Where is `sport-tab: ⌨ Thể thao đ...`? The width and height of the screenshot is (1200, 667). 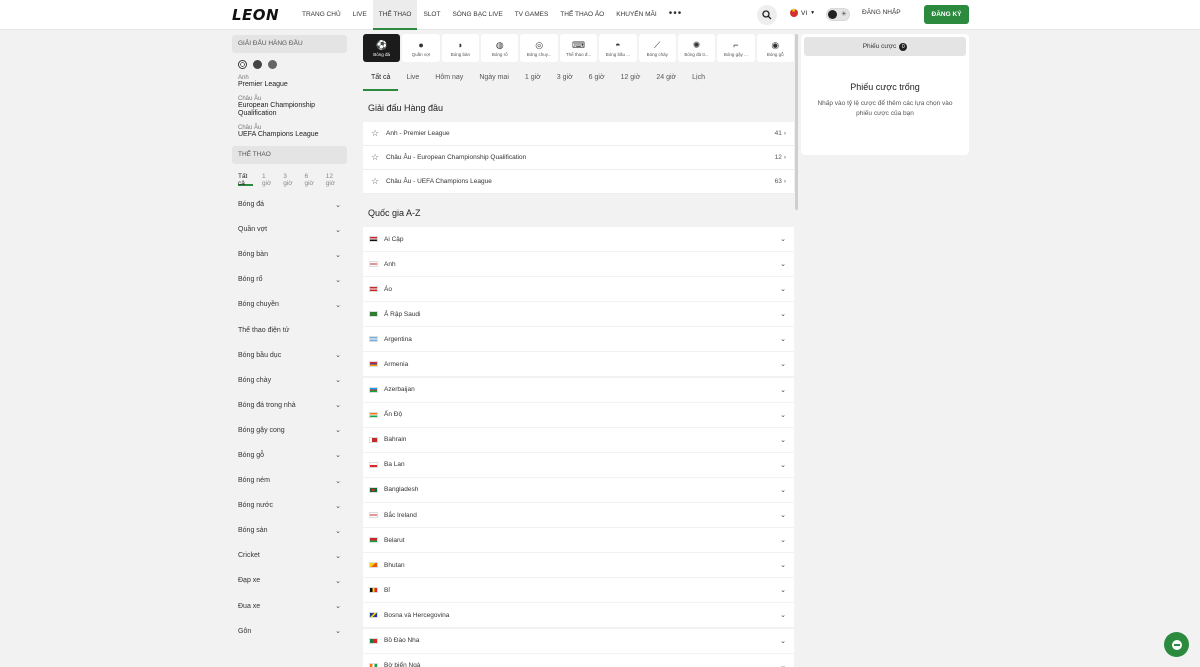 sport-tab: ⌨ Thể thao đ... is located at coordinates (578, 48).